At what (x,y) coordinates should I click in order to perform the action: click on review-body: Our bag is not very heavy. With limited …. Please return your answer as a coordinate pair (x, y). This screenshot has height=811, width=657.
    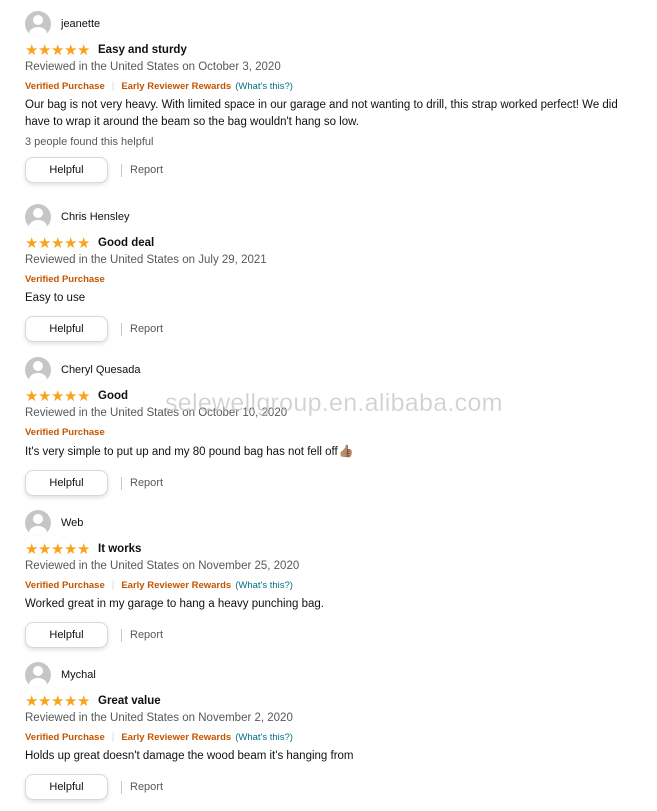
    Looking at the image, I should click on (321, 113).